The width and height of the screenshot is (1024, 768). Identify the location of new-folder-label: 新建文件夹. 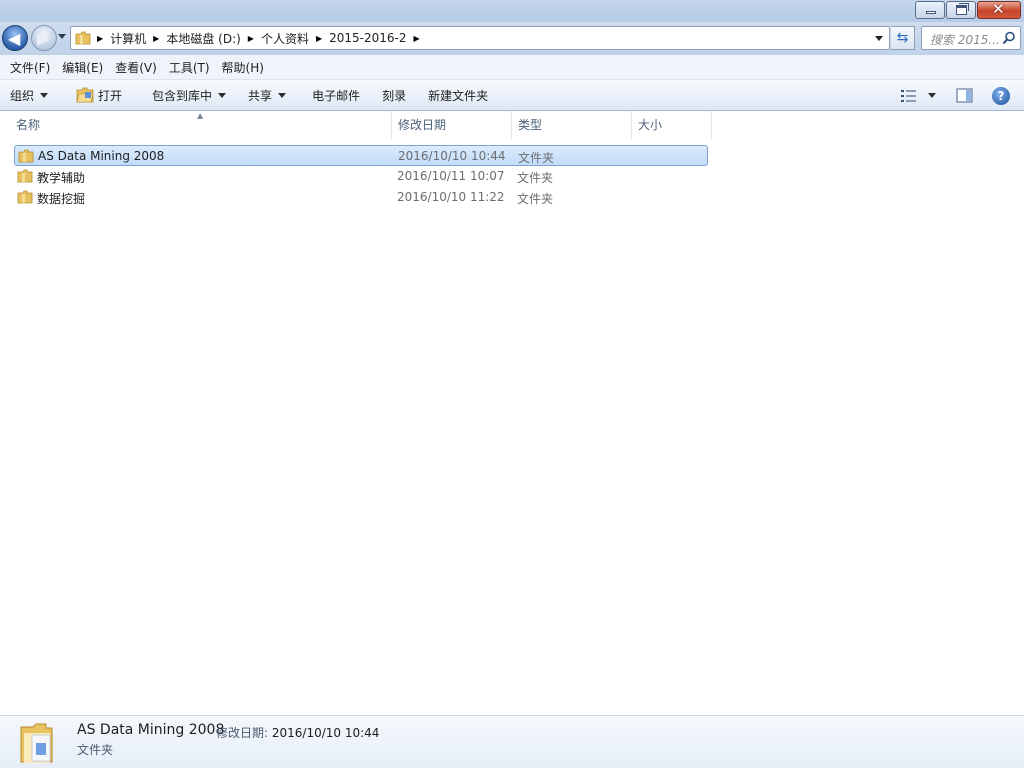
(458, 95).